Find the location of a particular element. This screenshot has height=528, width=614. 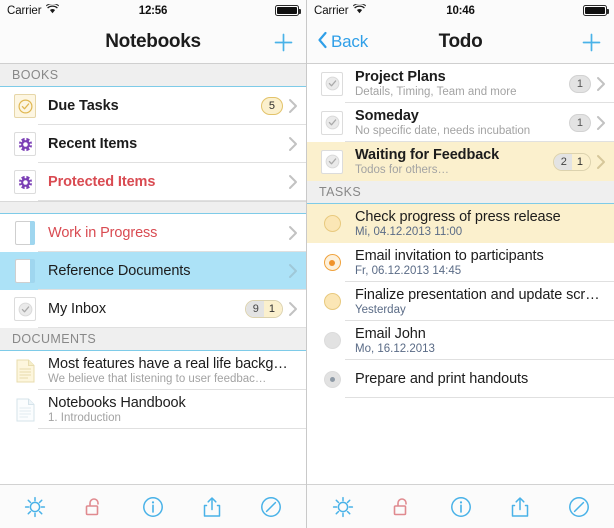

clock-label: 12:56 is located at coordinates (153, 10).